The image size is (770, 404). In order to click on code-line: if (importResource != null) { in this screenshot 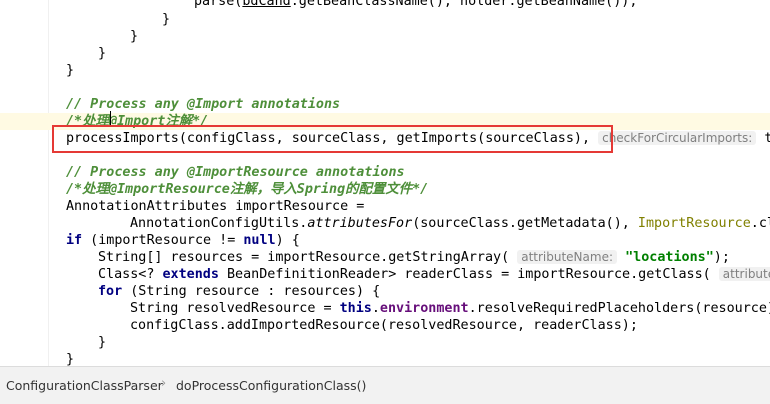, I will do `click(183, 240)`.